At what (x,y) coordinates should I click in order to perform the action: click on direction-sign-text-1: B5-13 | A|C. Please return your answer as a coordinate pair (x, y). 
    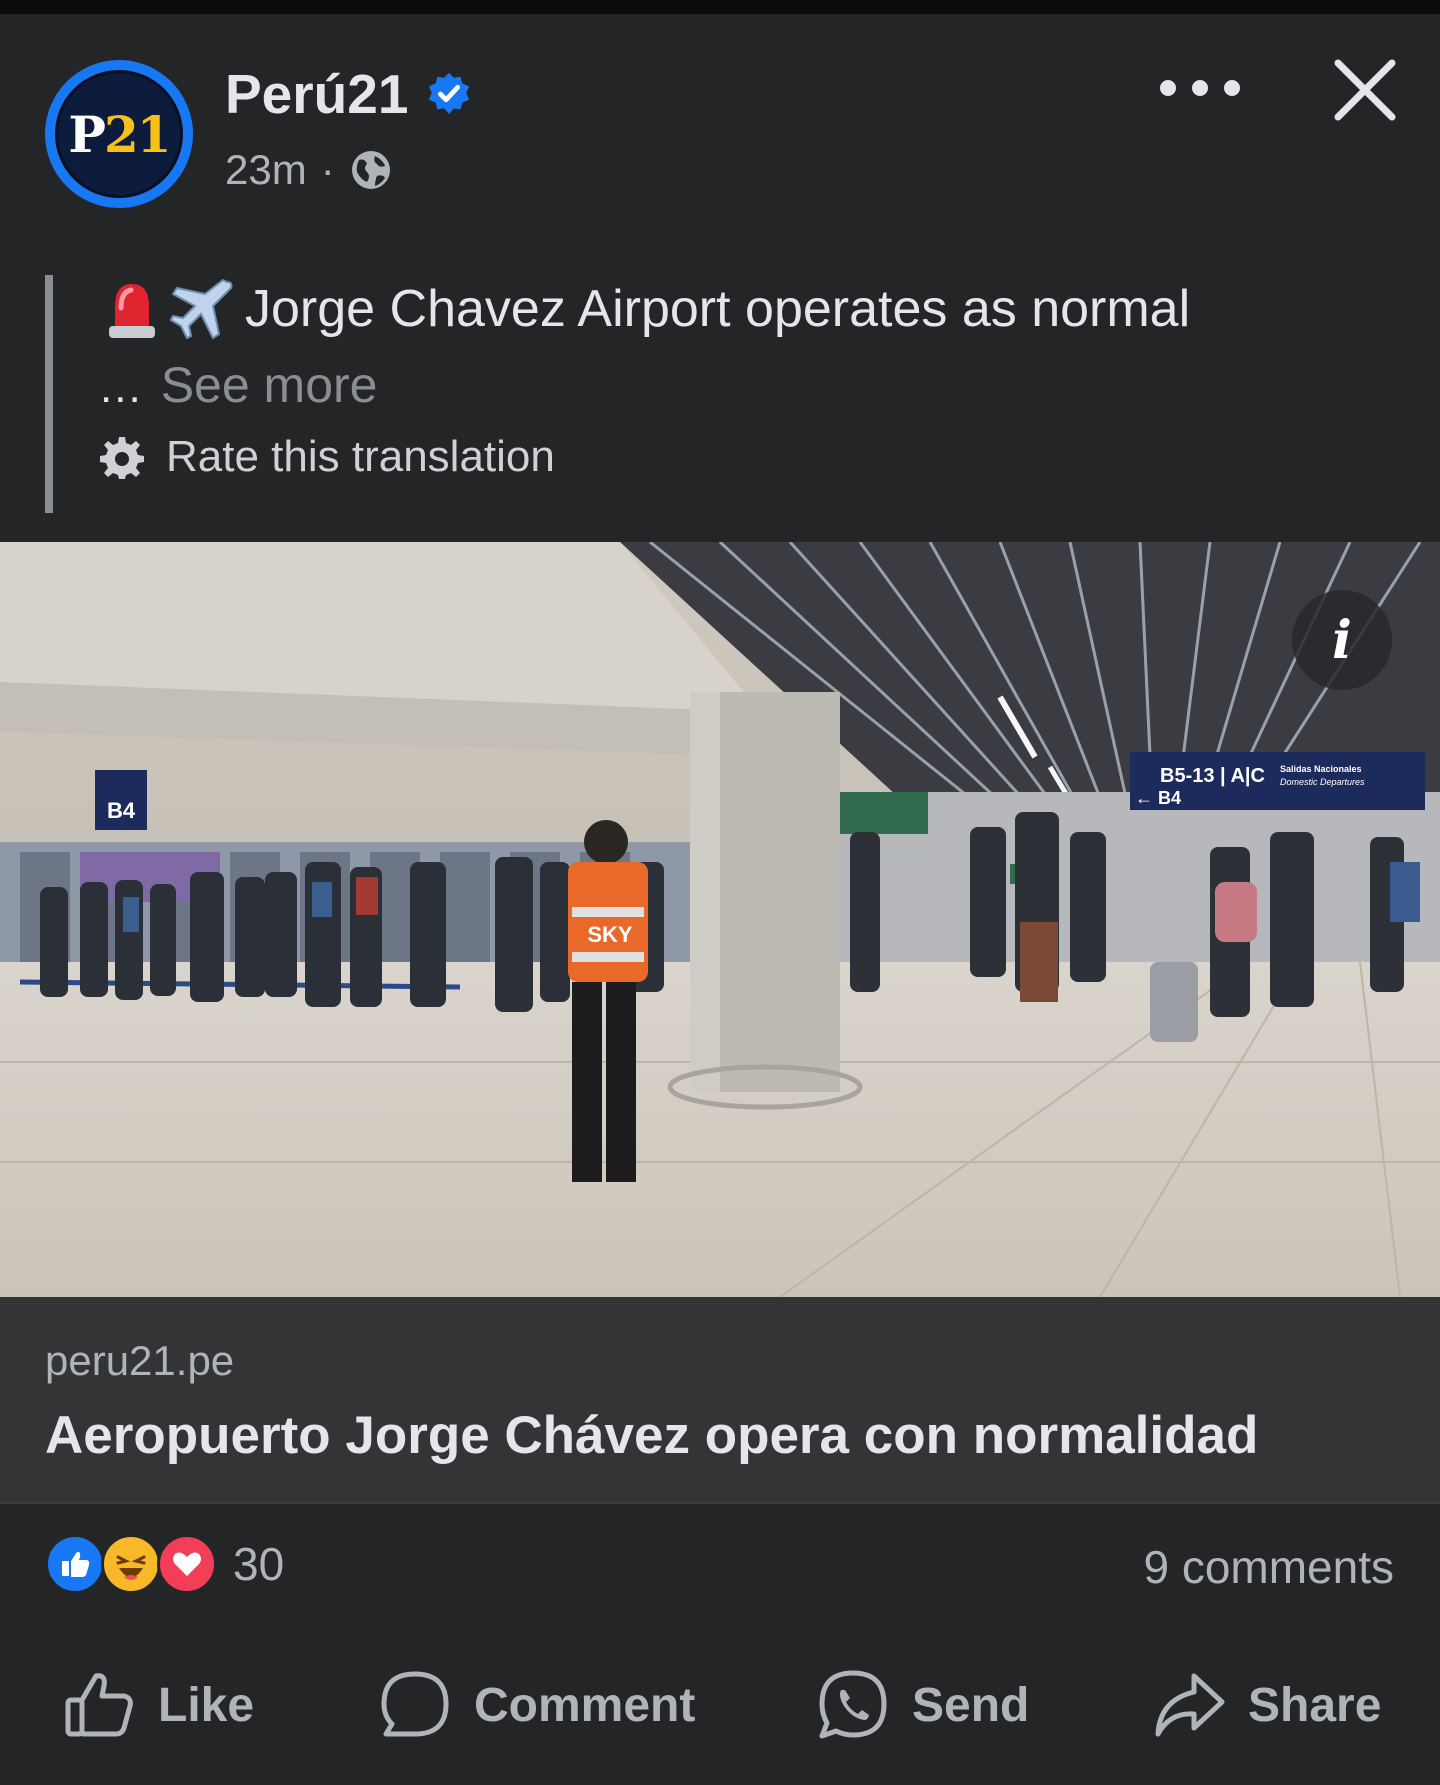
    Looking at the image, I should click on (1212, 776).